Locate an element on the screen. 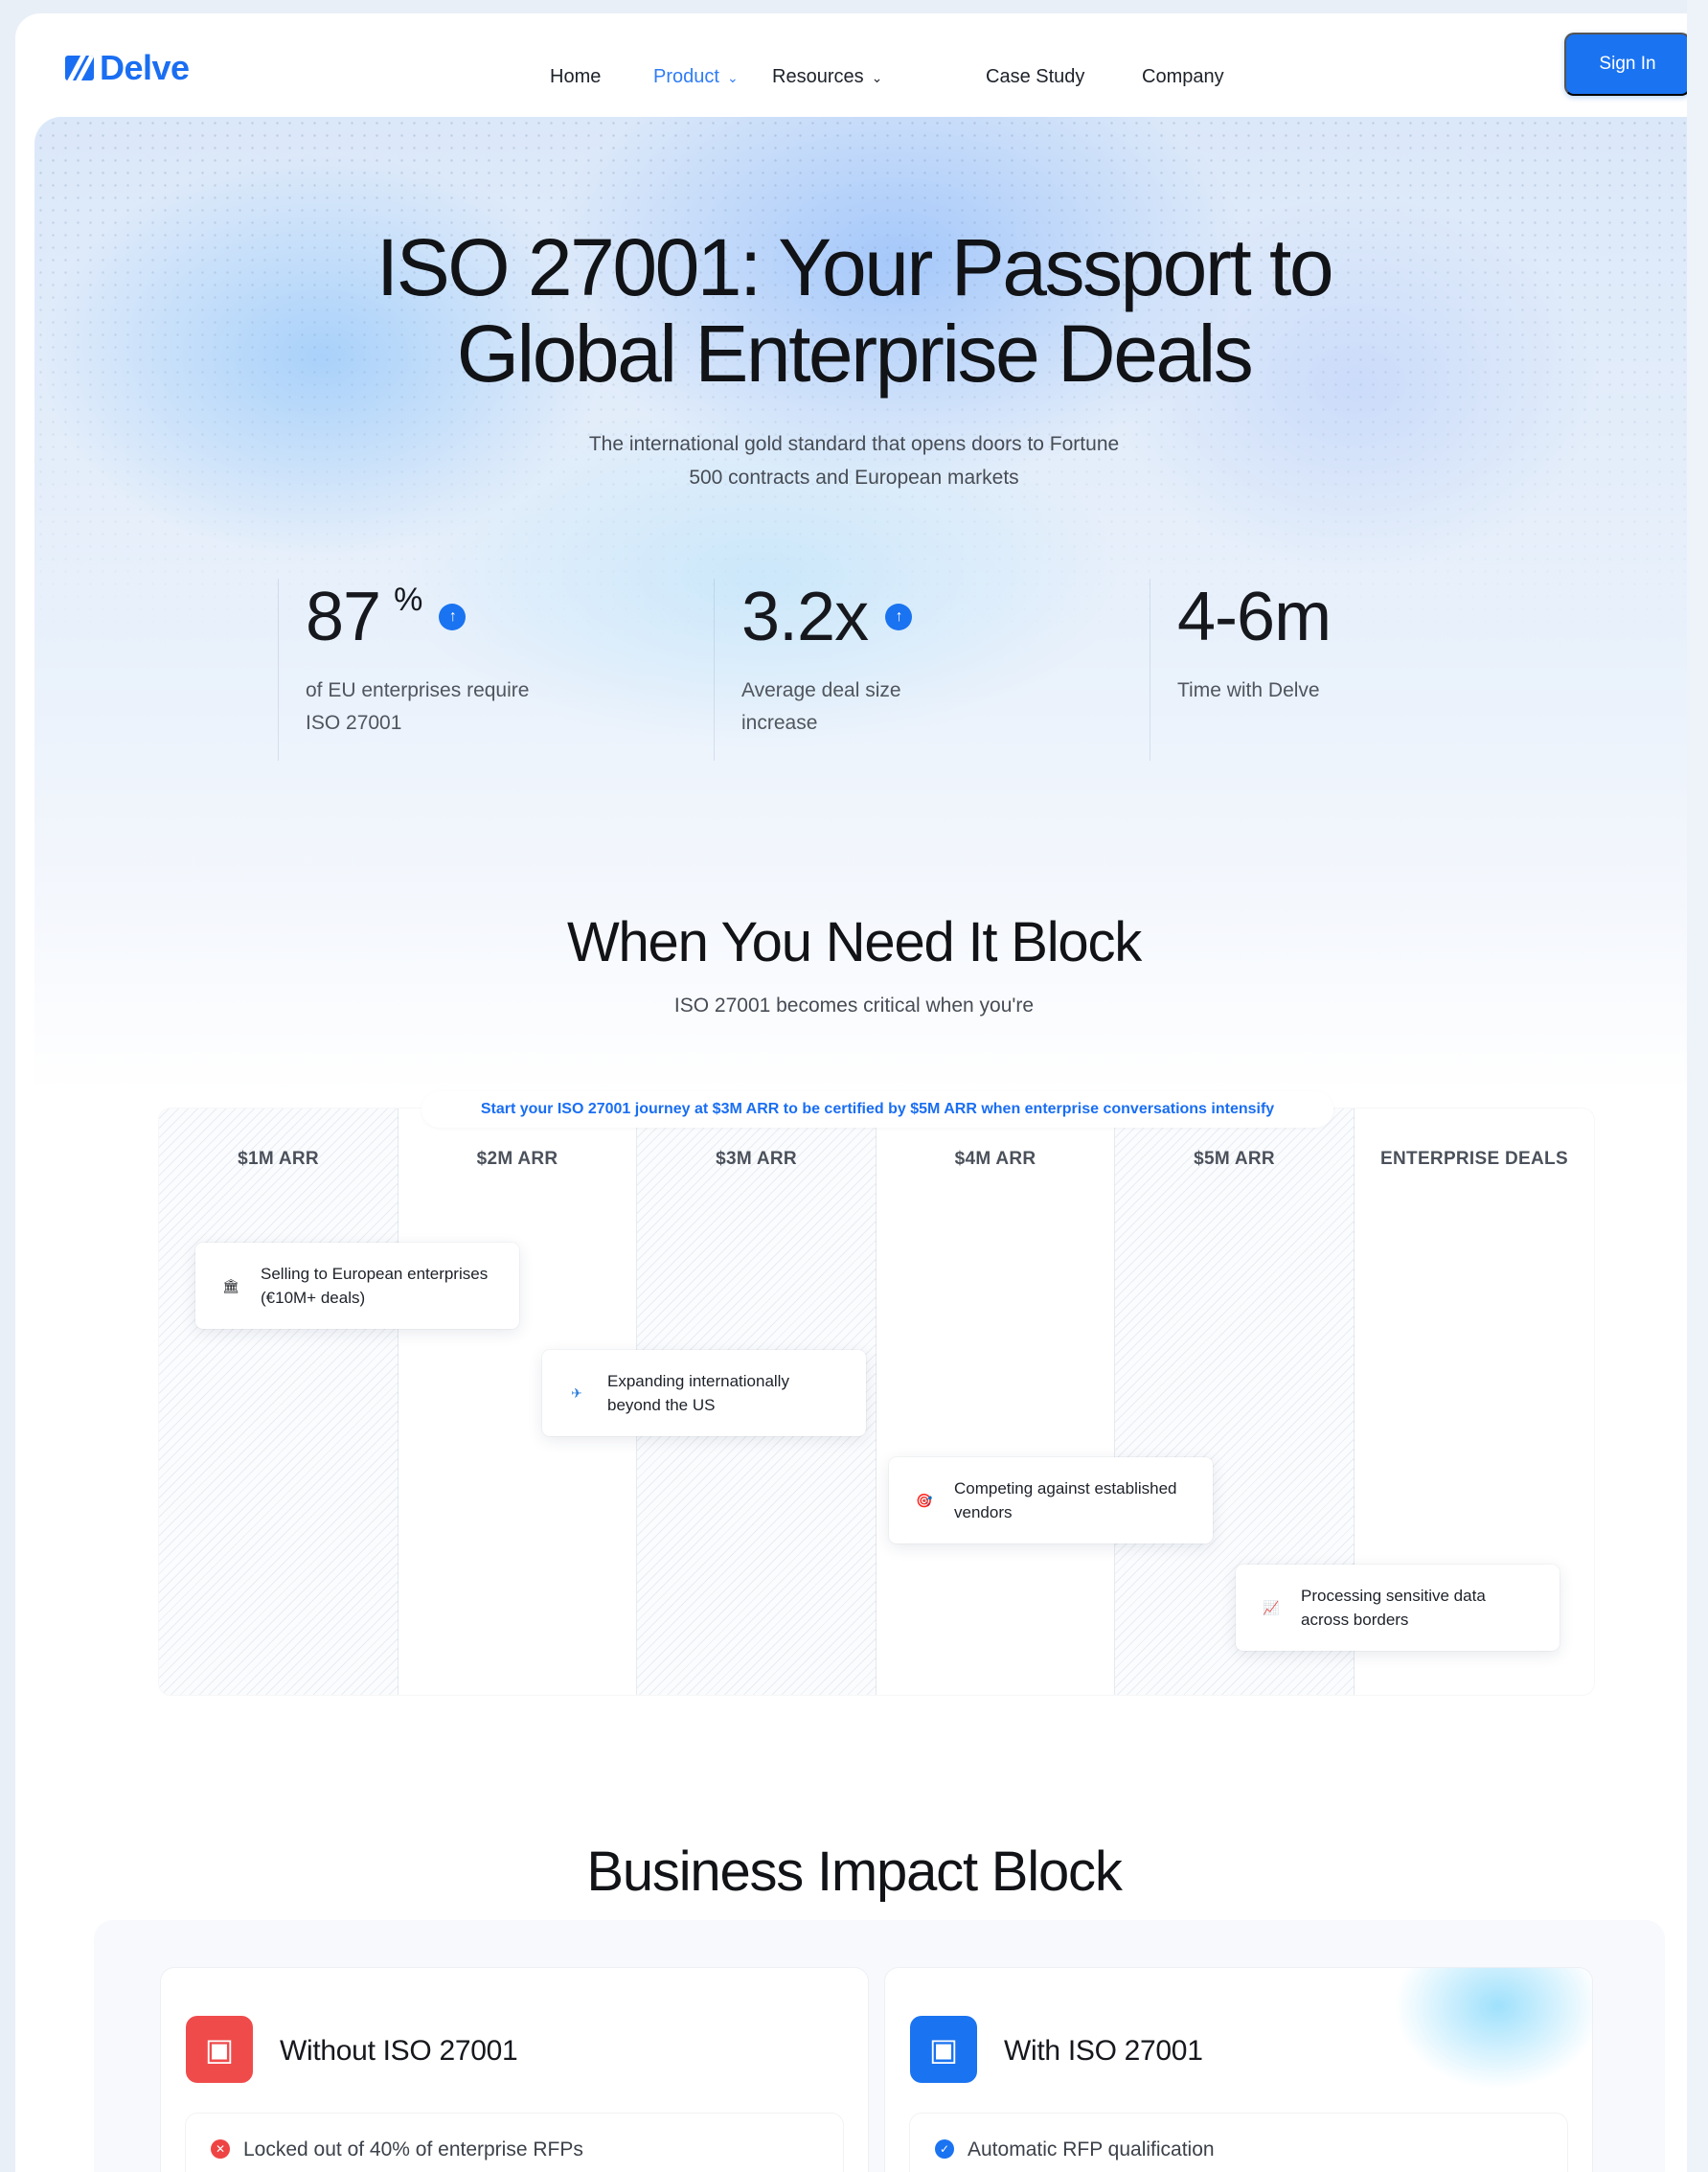 This screenshot has width=1708, height=2172. impact-item: ✓ Automatic RFP qualification is located at coordinates (1238, 2143).